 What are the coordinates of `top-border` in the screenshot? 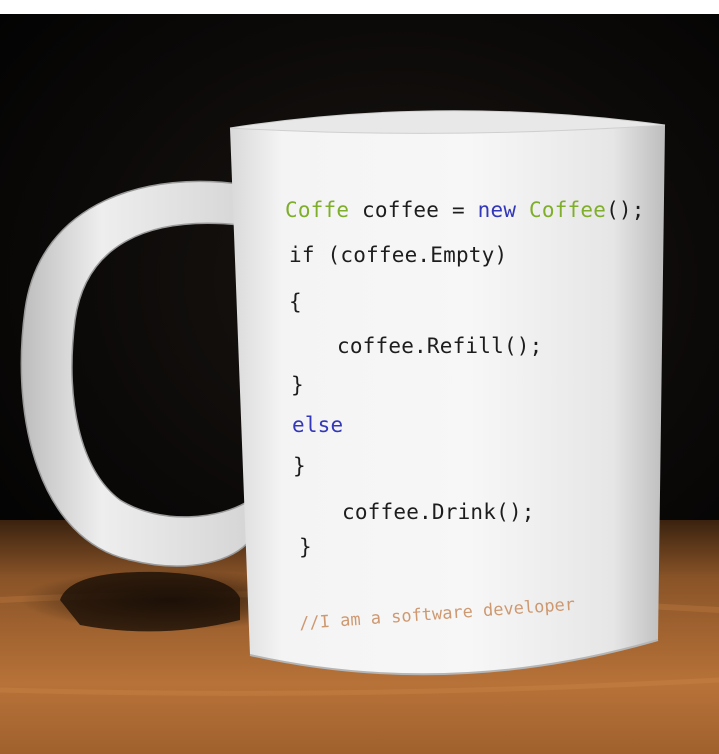 It's located at (359, 7).